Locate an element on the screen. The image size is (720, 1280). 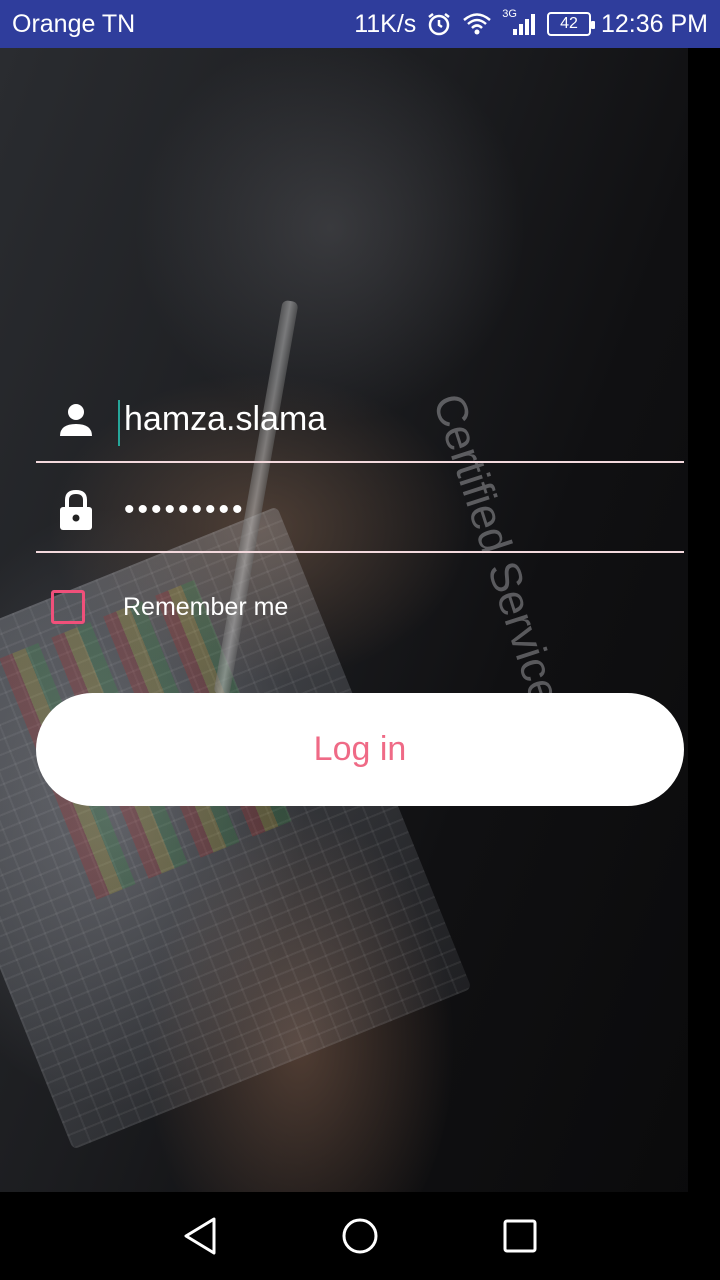
status-bar: Orange TN 11K/s 3G 42 12:36 PM is located at coordinates (360, 24).